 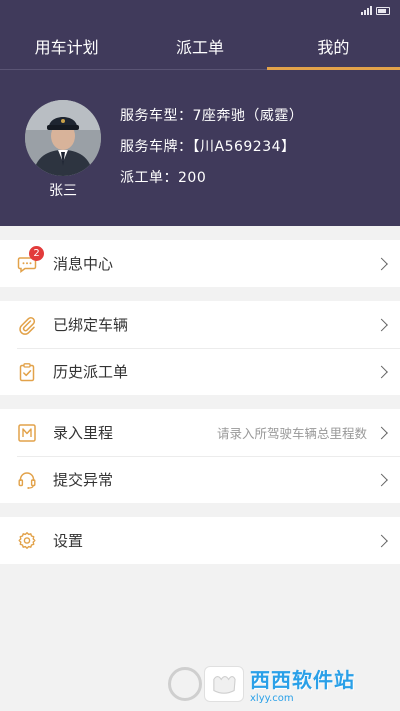 I want to click on site-watermark: 西西软件站 xlyy.com, so click(x=281, y=684).